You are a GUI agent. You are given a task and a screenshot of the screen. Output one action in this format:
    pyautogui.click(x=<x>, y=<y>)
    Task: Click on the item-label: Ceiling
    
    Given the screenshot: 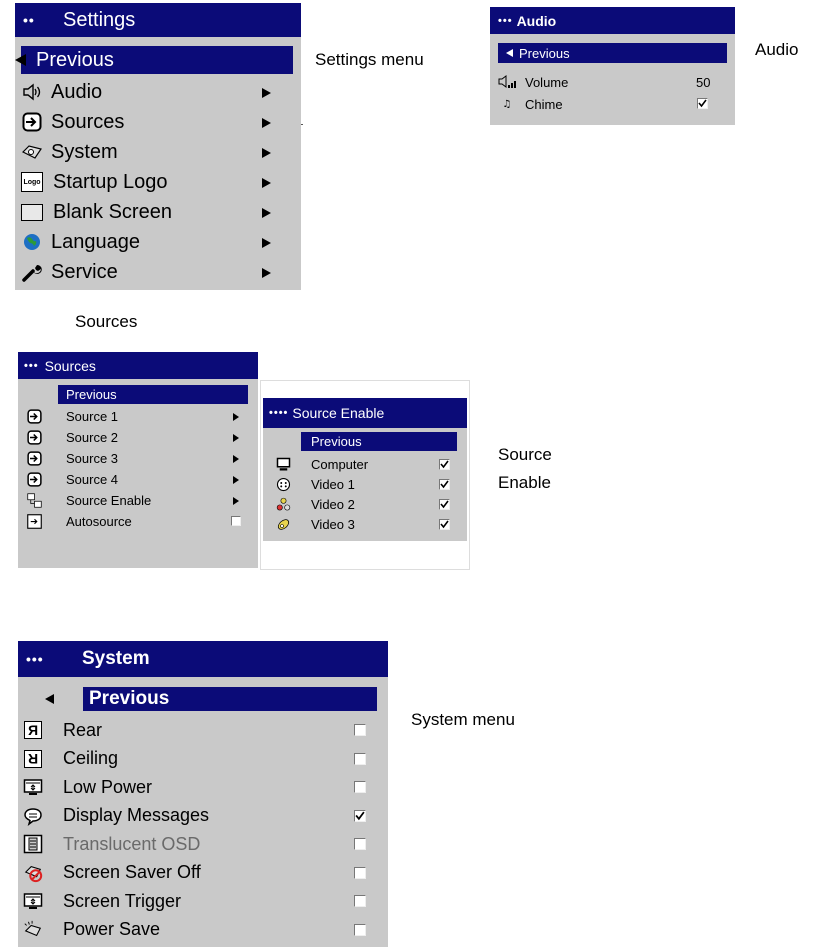 What is the action you would take?
    pyautogui.click(x=91, y=758)
    